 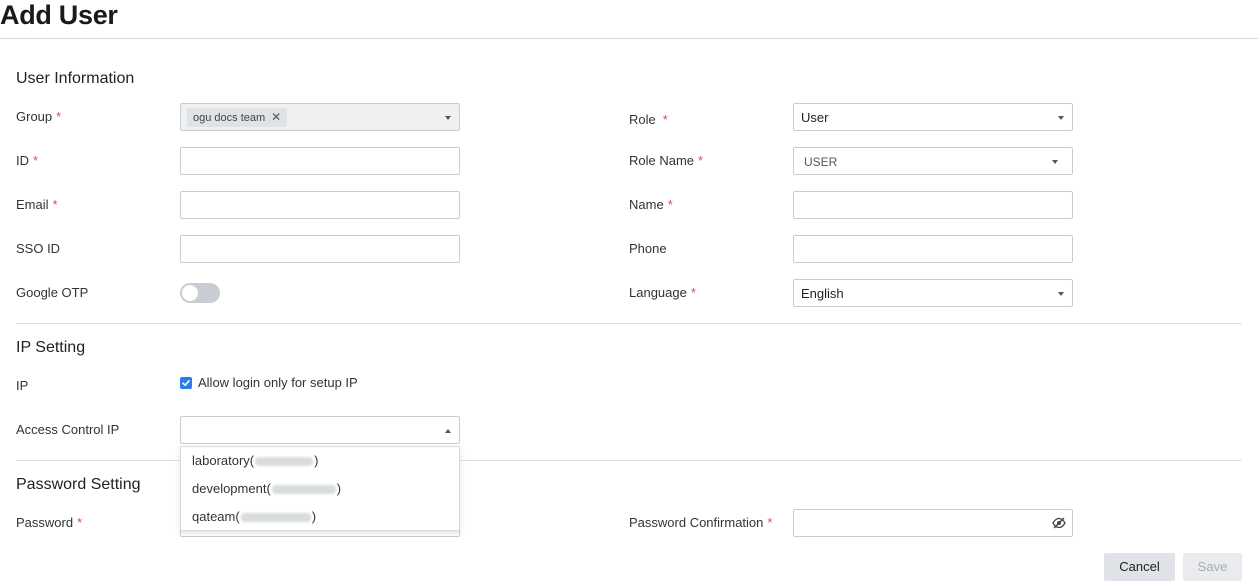 What do you see at coordinates (68, 429) in the screenshot?
I see `access-control-ip-label: Access Control IP` at bounding box center [68, 429].